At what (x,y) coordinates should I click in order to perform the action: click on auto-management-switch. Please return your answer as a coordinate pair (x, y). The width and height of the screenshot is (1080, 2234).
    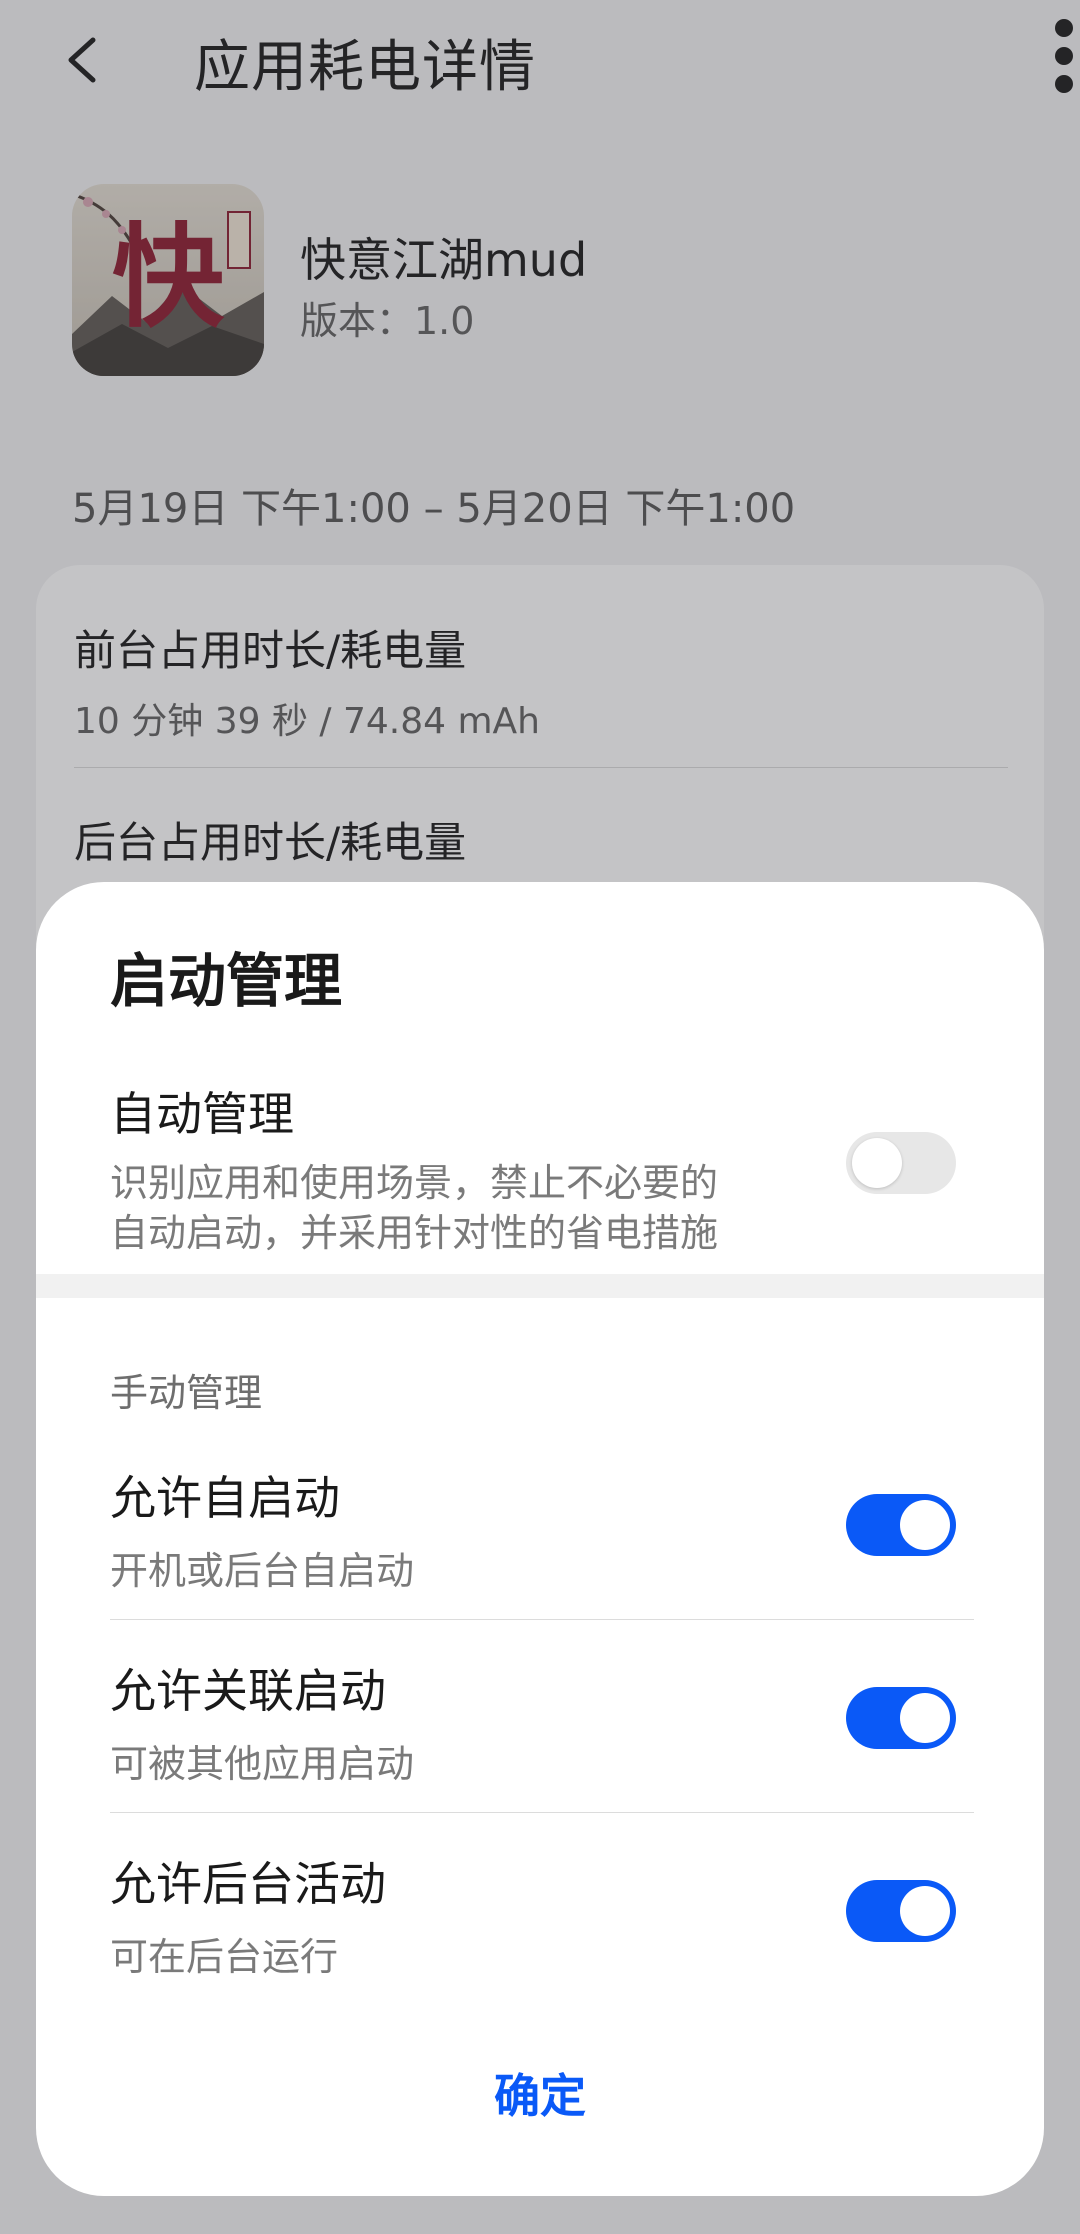
    Looking at the image, I should click on (901, 1163).